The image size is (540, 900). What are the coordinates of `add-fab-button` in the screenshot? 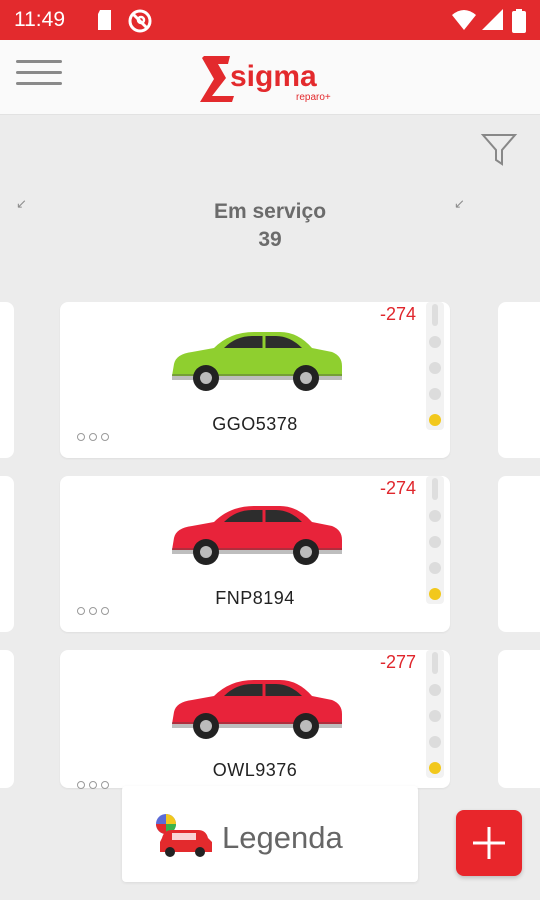 It's located at (489, 843).